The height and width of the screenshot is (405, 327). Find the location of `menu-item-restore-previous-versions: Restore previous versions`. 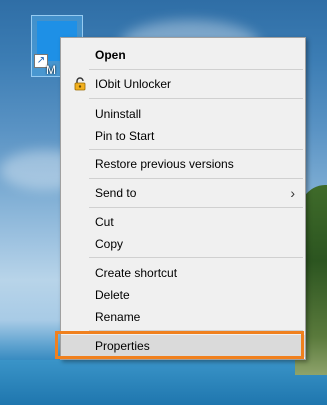

menu-item-restore-previous-versions: Restore previous versions is located at coordinates (183, 164).